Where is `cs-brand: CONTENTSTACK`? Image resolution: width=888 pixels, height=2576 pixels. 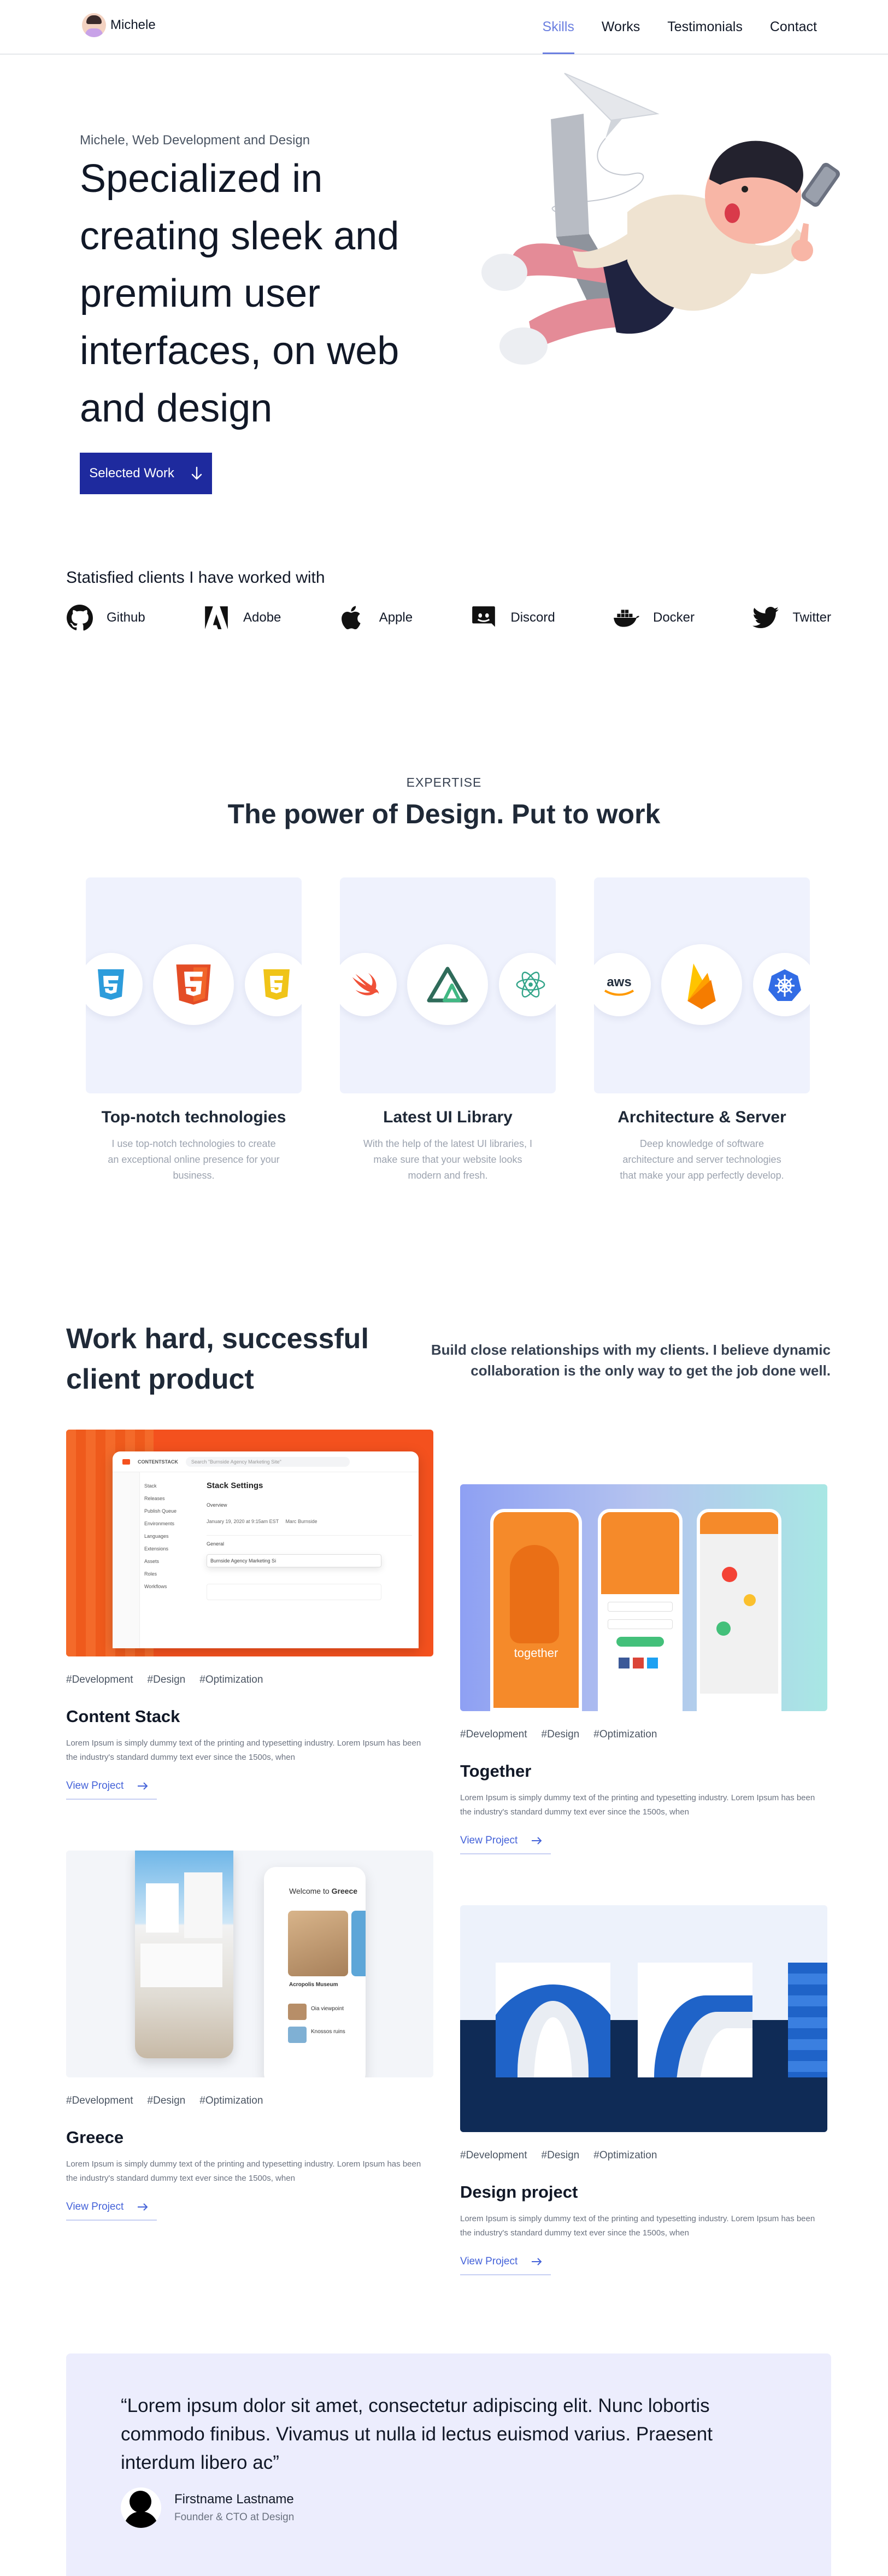
cs-brand: CONTENTSTACK is located at coordinates (158, 1462).